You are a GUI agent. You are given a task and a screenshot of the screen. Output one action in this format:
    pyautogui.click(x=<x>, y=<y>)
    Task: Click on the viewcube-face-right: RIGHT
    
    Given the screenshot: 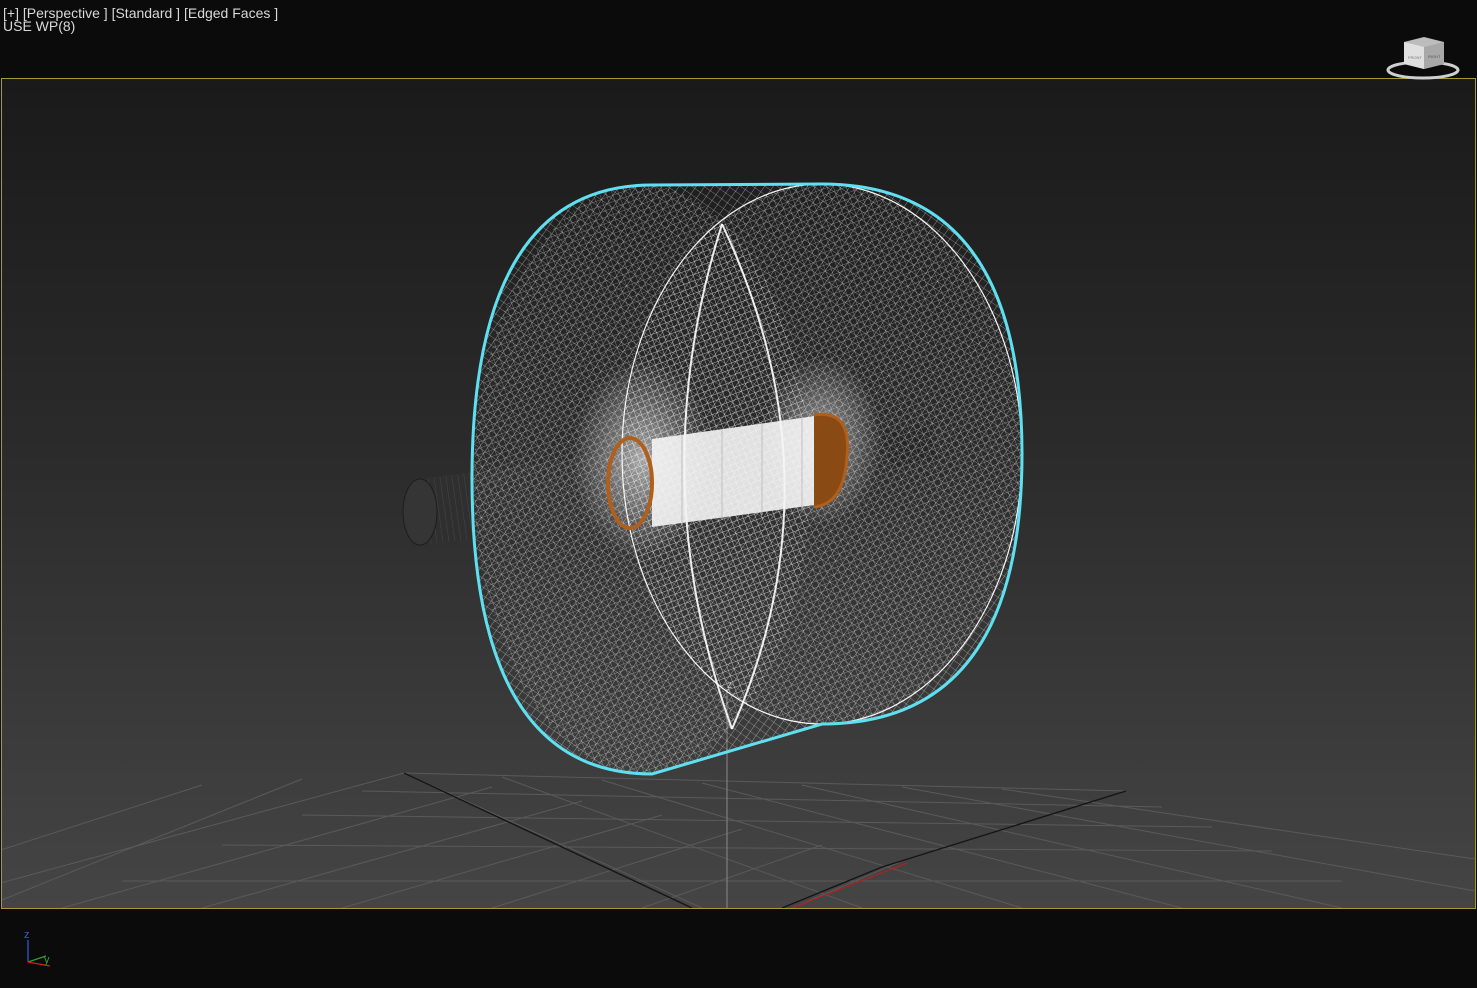 What is the action you would take?
    pyautogui.click(x=1434, y=56)
    